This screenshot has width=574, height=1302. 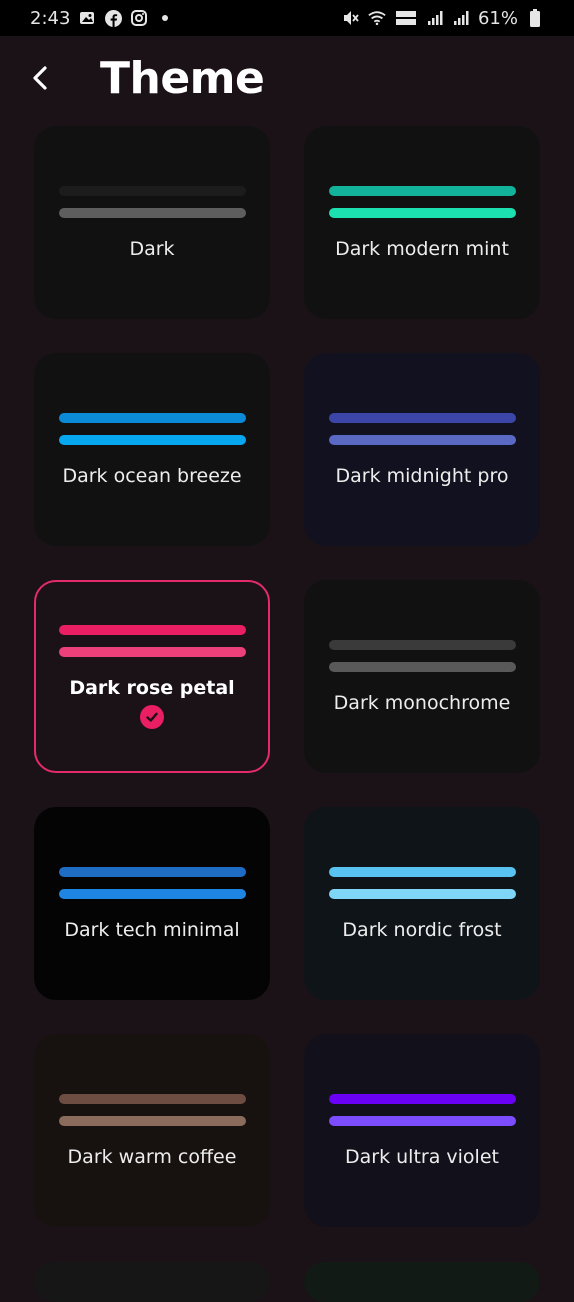 I want to click on back-arrow-icon, so click(x=40, y=78).